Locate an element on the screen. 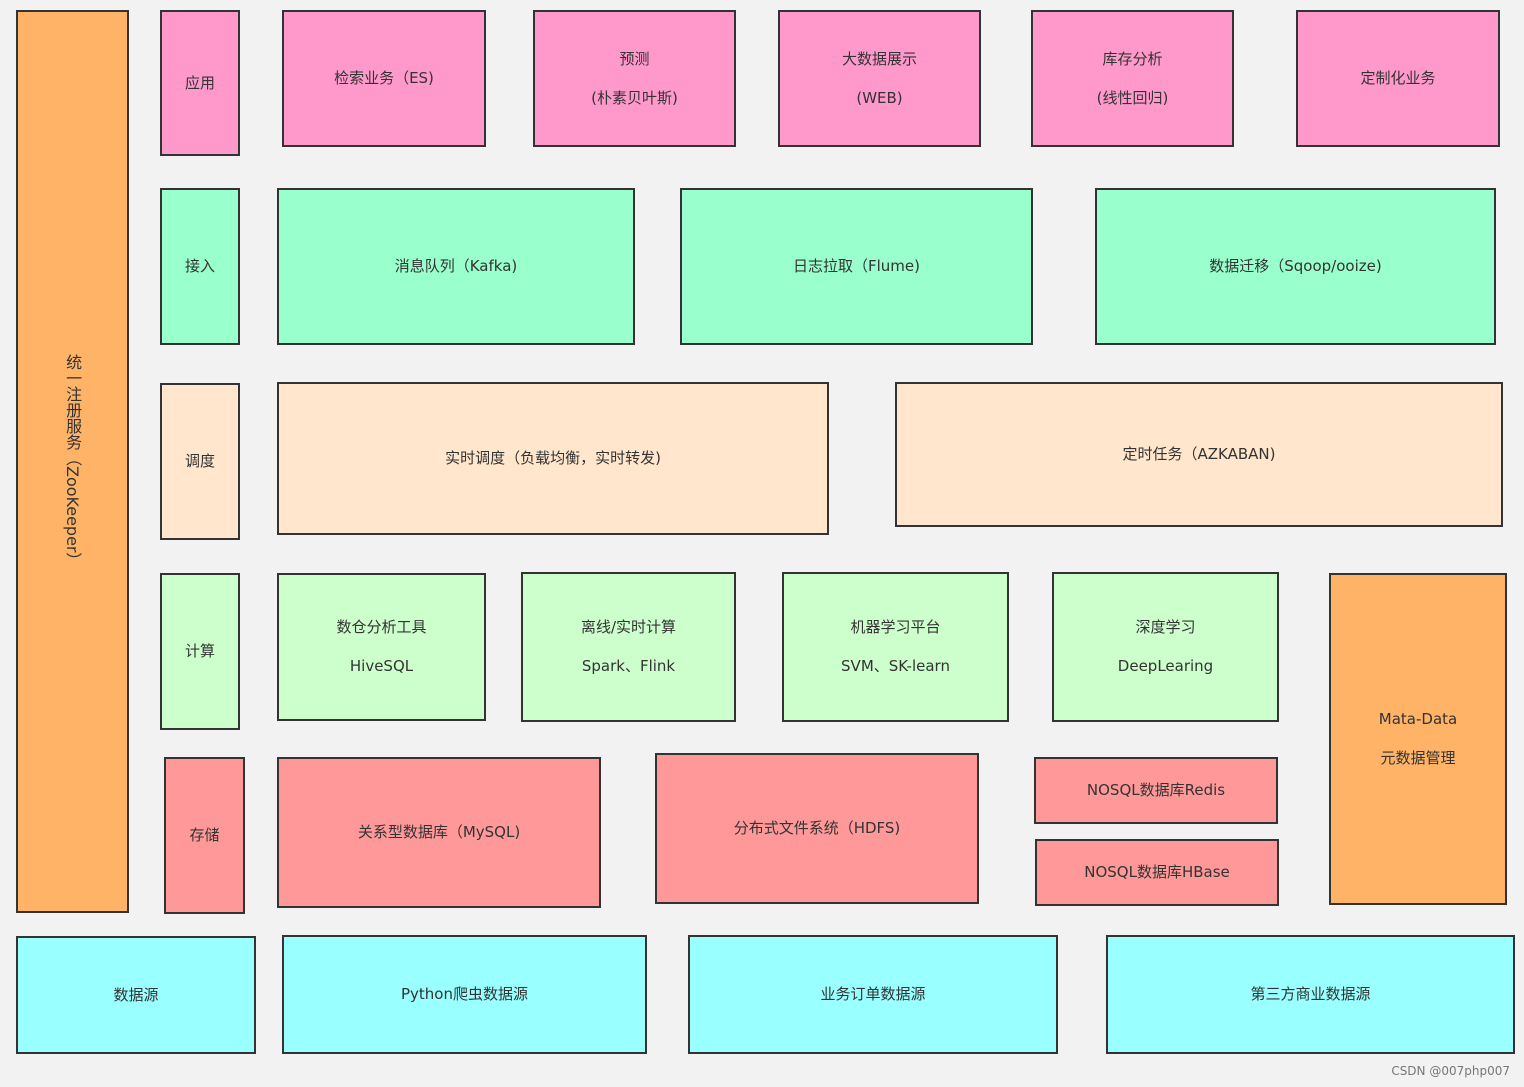 The height and width of the screenshot is (1087, 1524). storage-redis: NOSQL数据库Redis is located at coordinates (1156, 790).